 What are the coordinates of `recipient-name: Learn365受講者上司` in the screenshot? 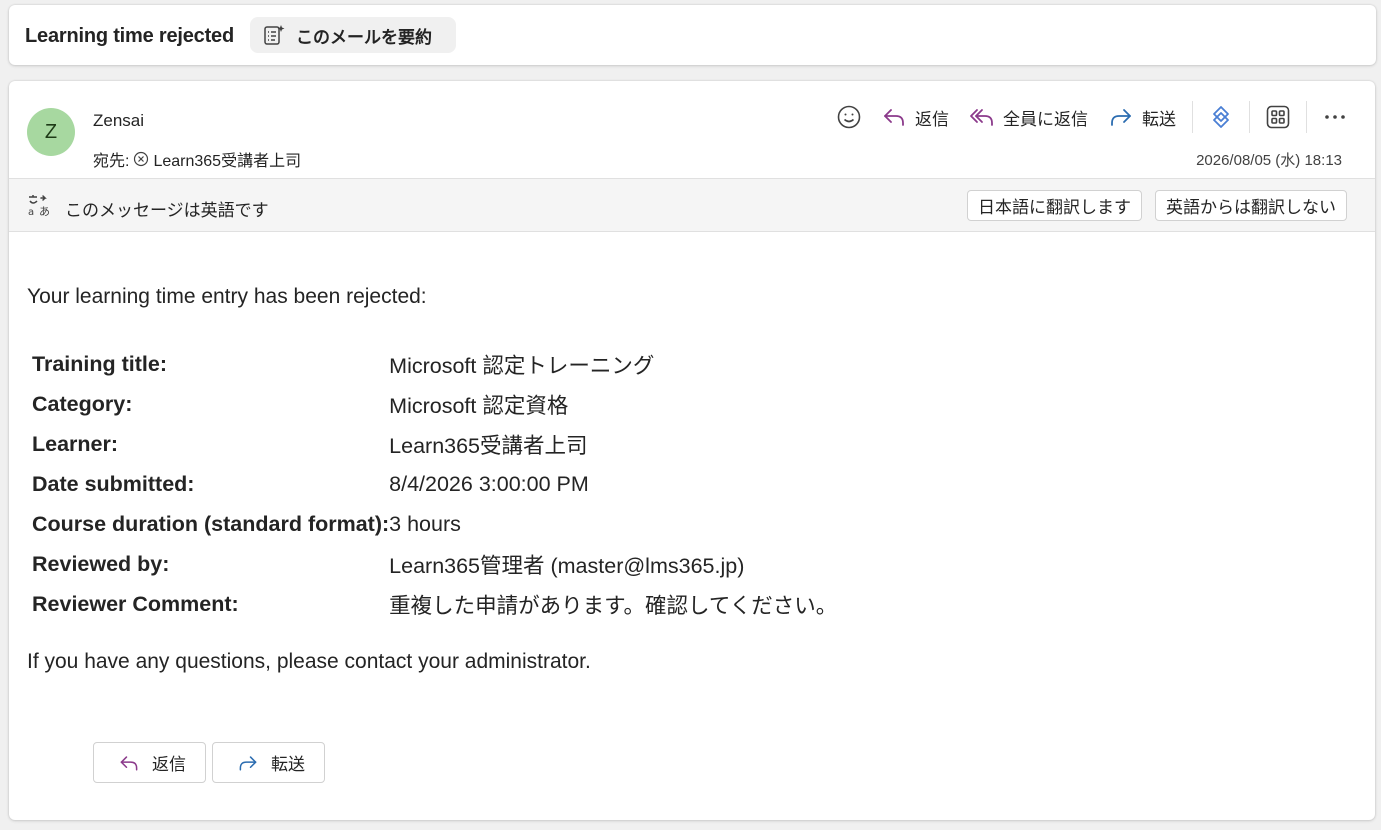 It's located at (227, 159).